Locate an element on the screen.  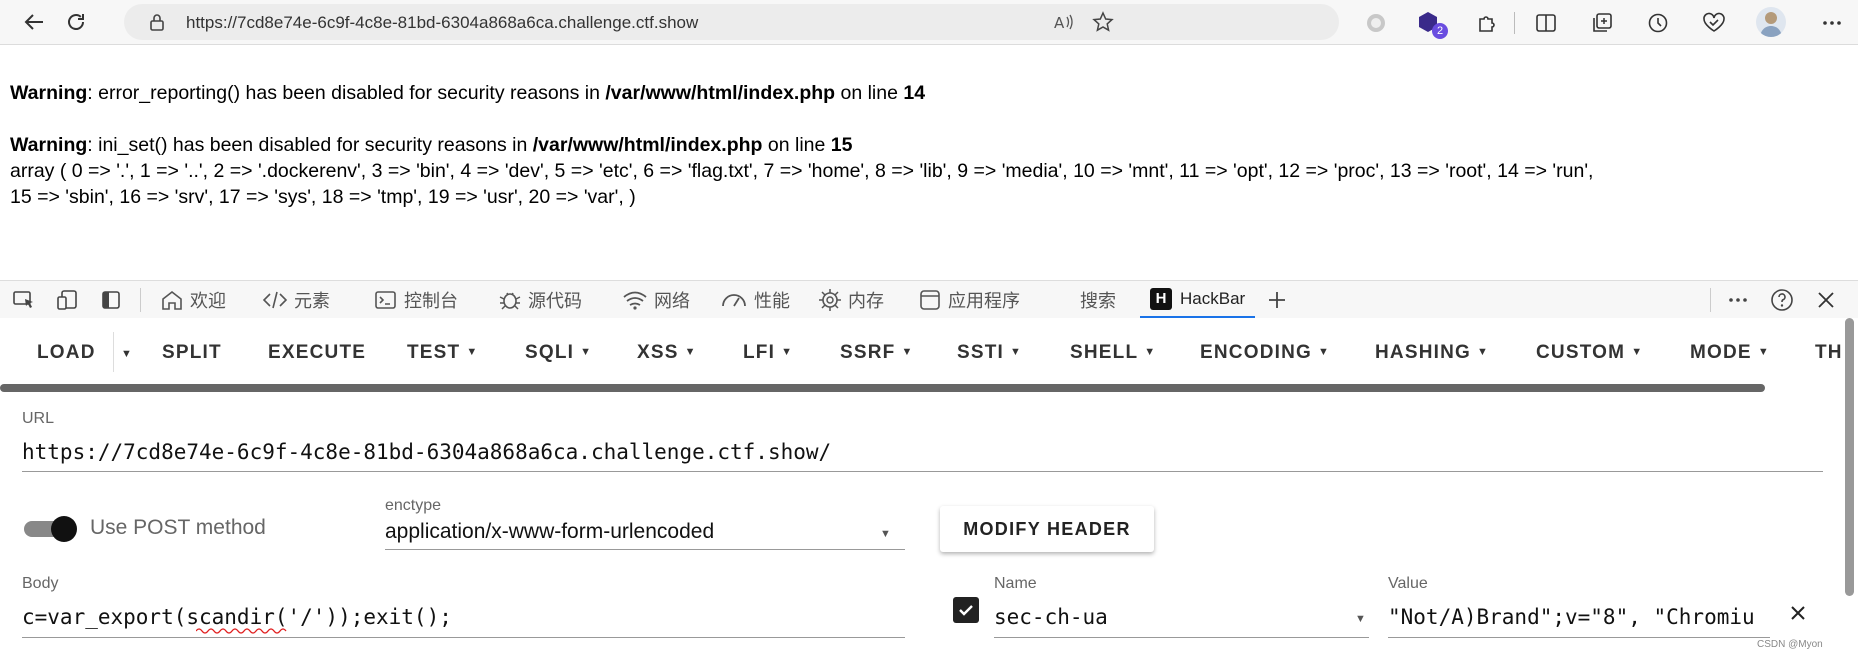
help-icon is located at coordinates (1785, 300).